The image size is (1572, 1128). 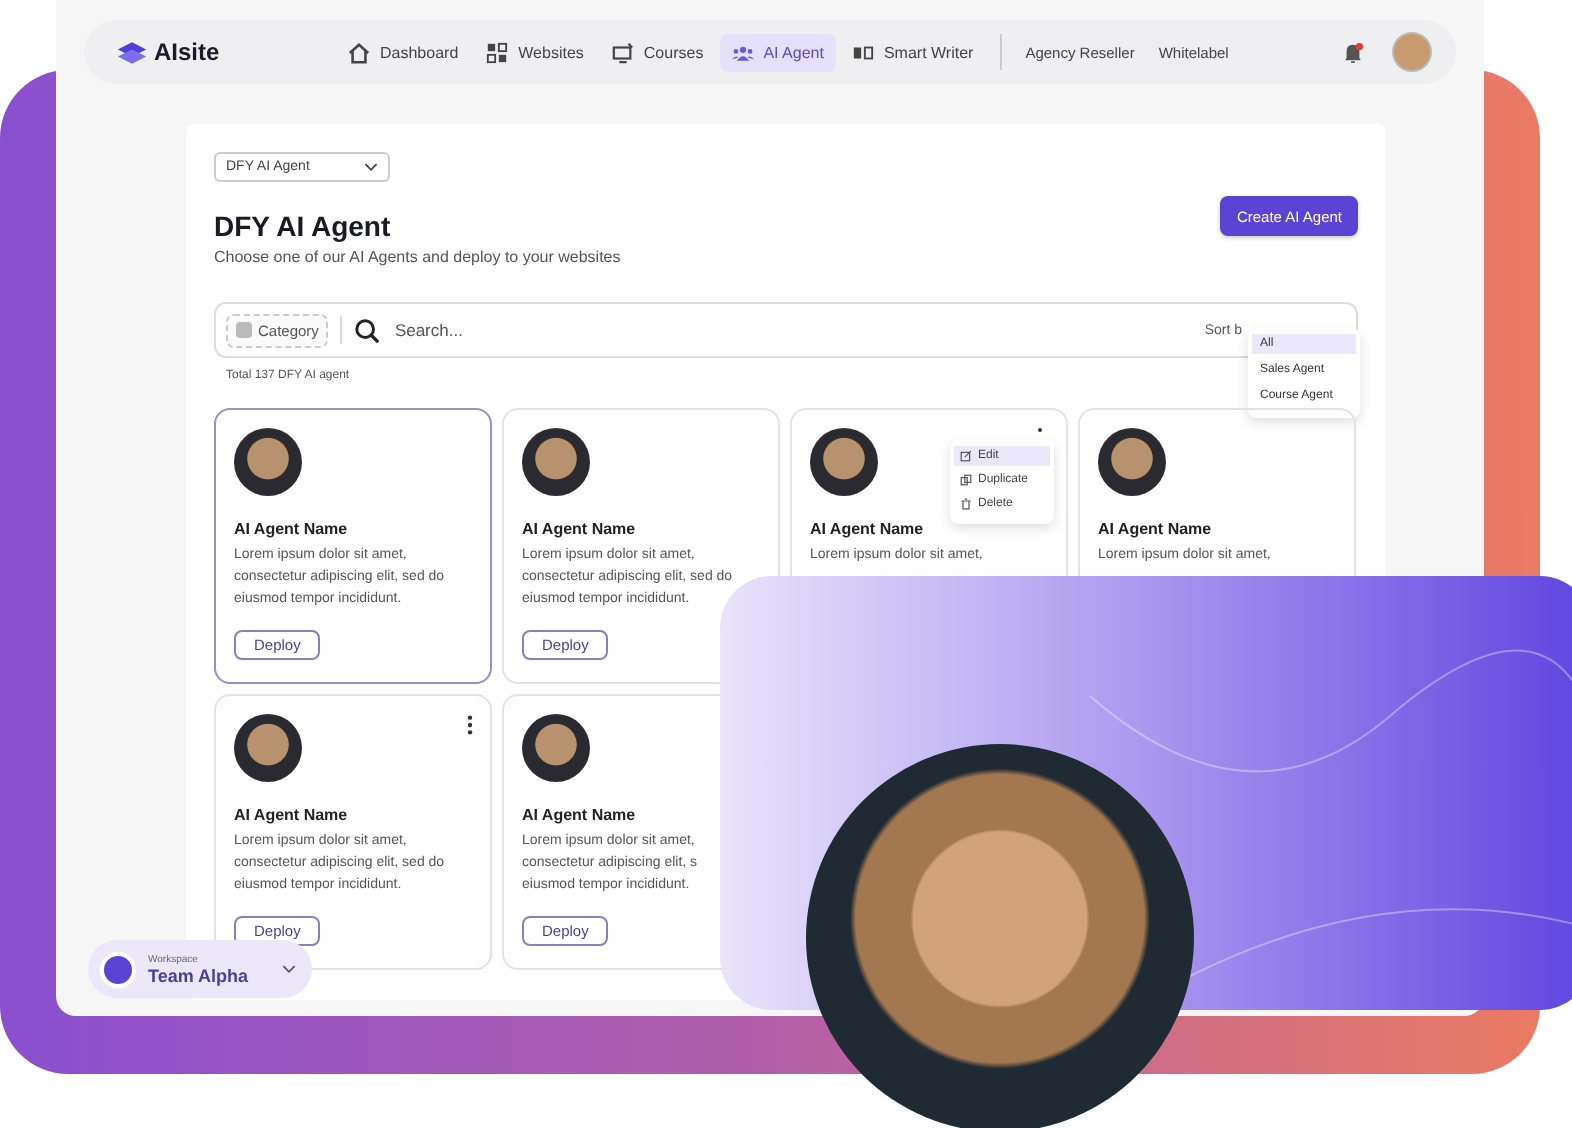 I want to click on workspace-icon, so click(x=118, y=969).